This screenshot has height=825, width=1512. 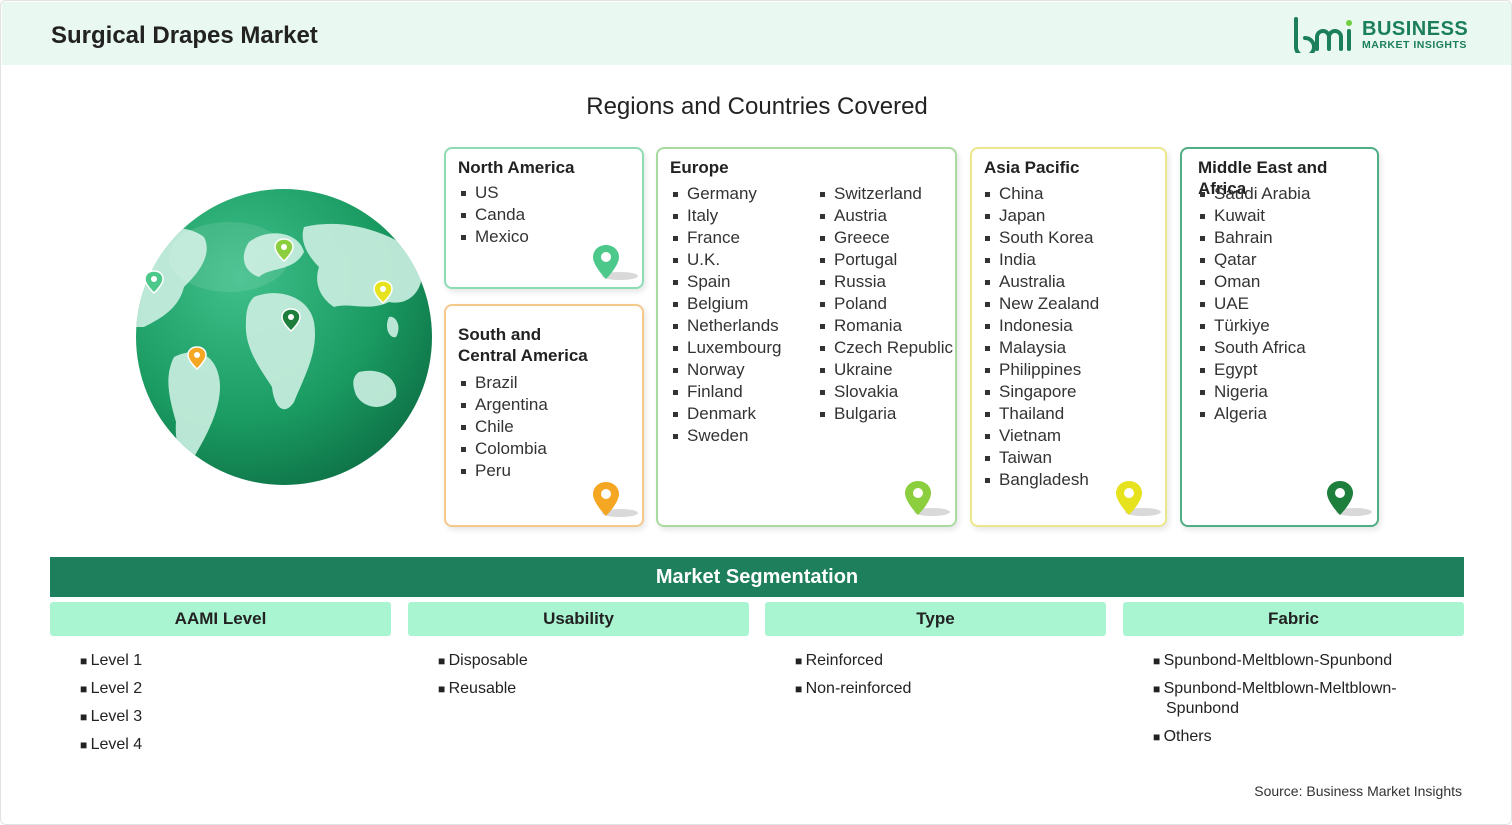 What do you see at coordinates (885, 238) in the screenshot?
I see `list-item: Greece` at bounding box center [885, 238].